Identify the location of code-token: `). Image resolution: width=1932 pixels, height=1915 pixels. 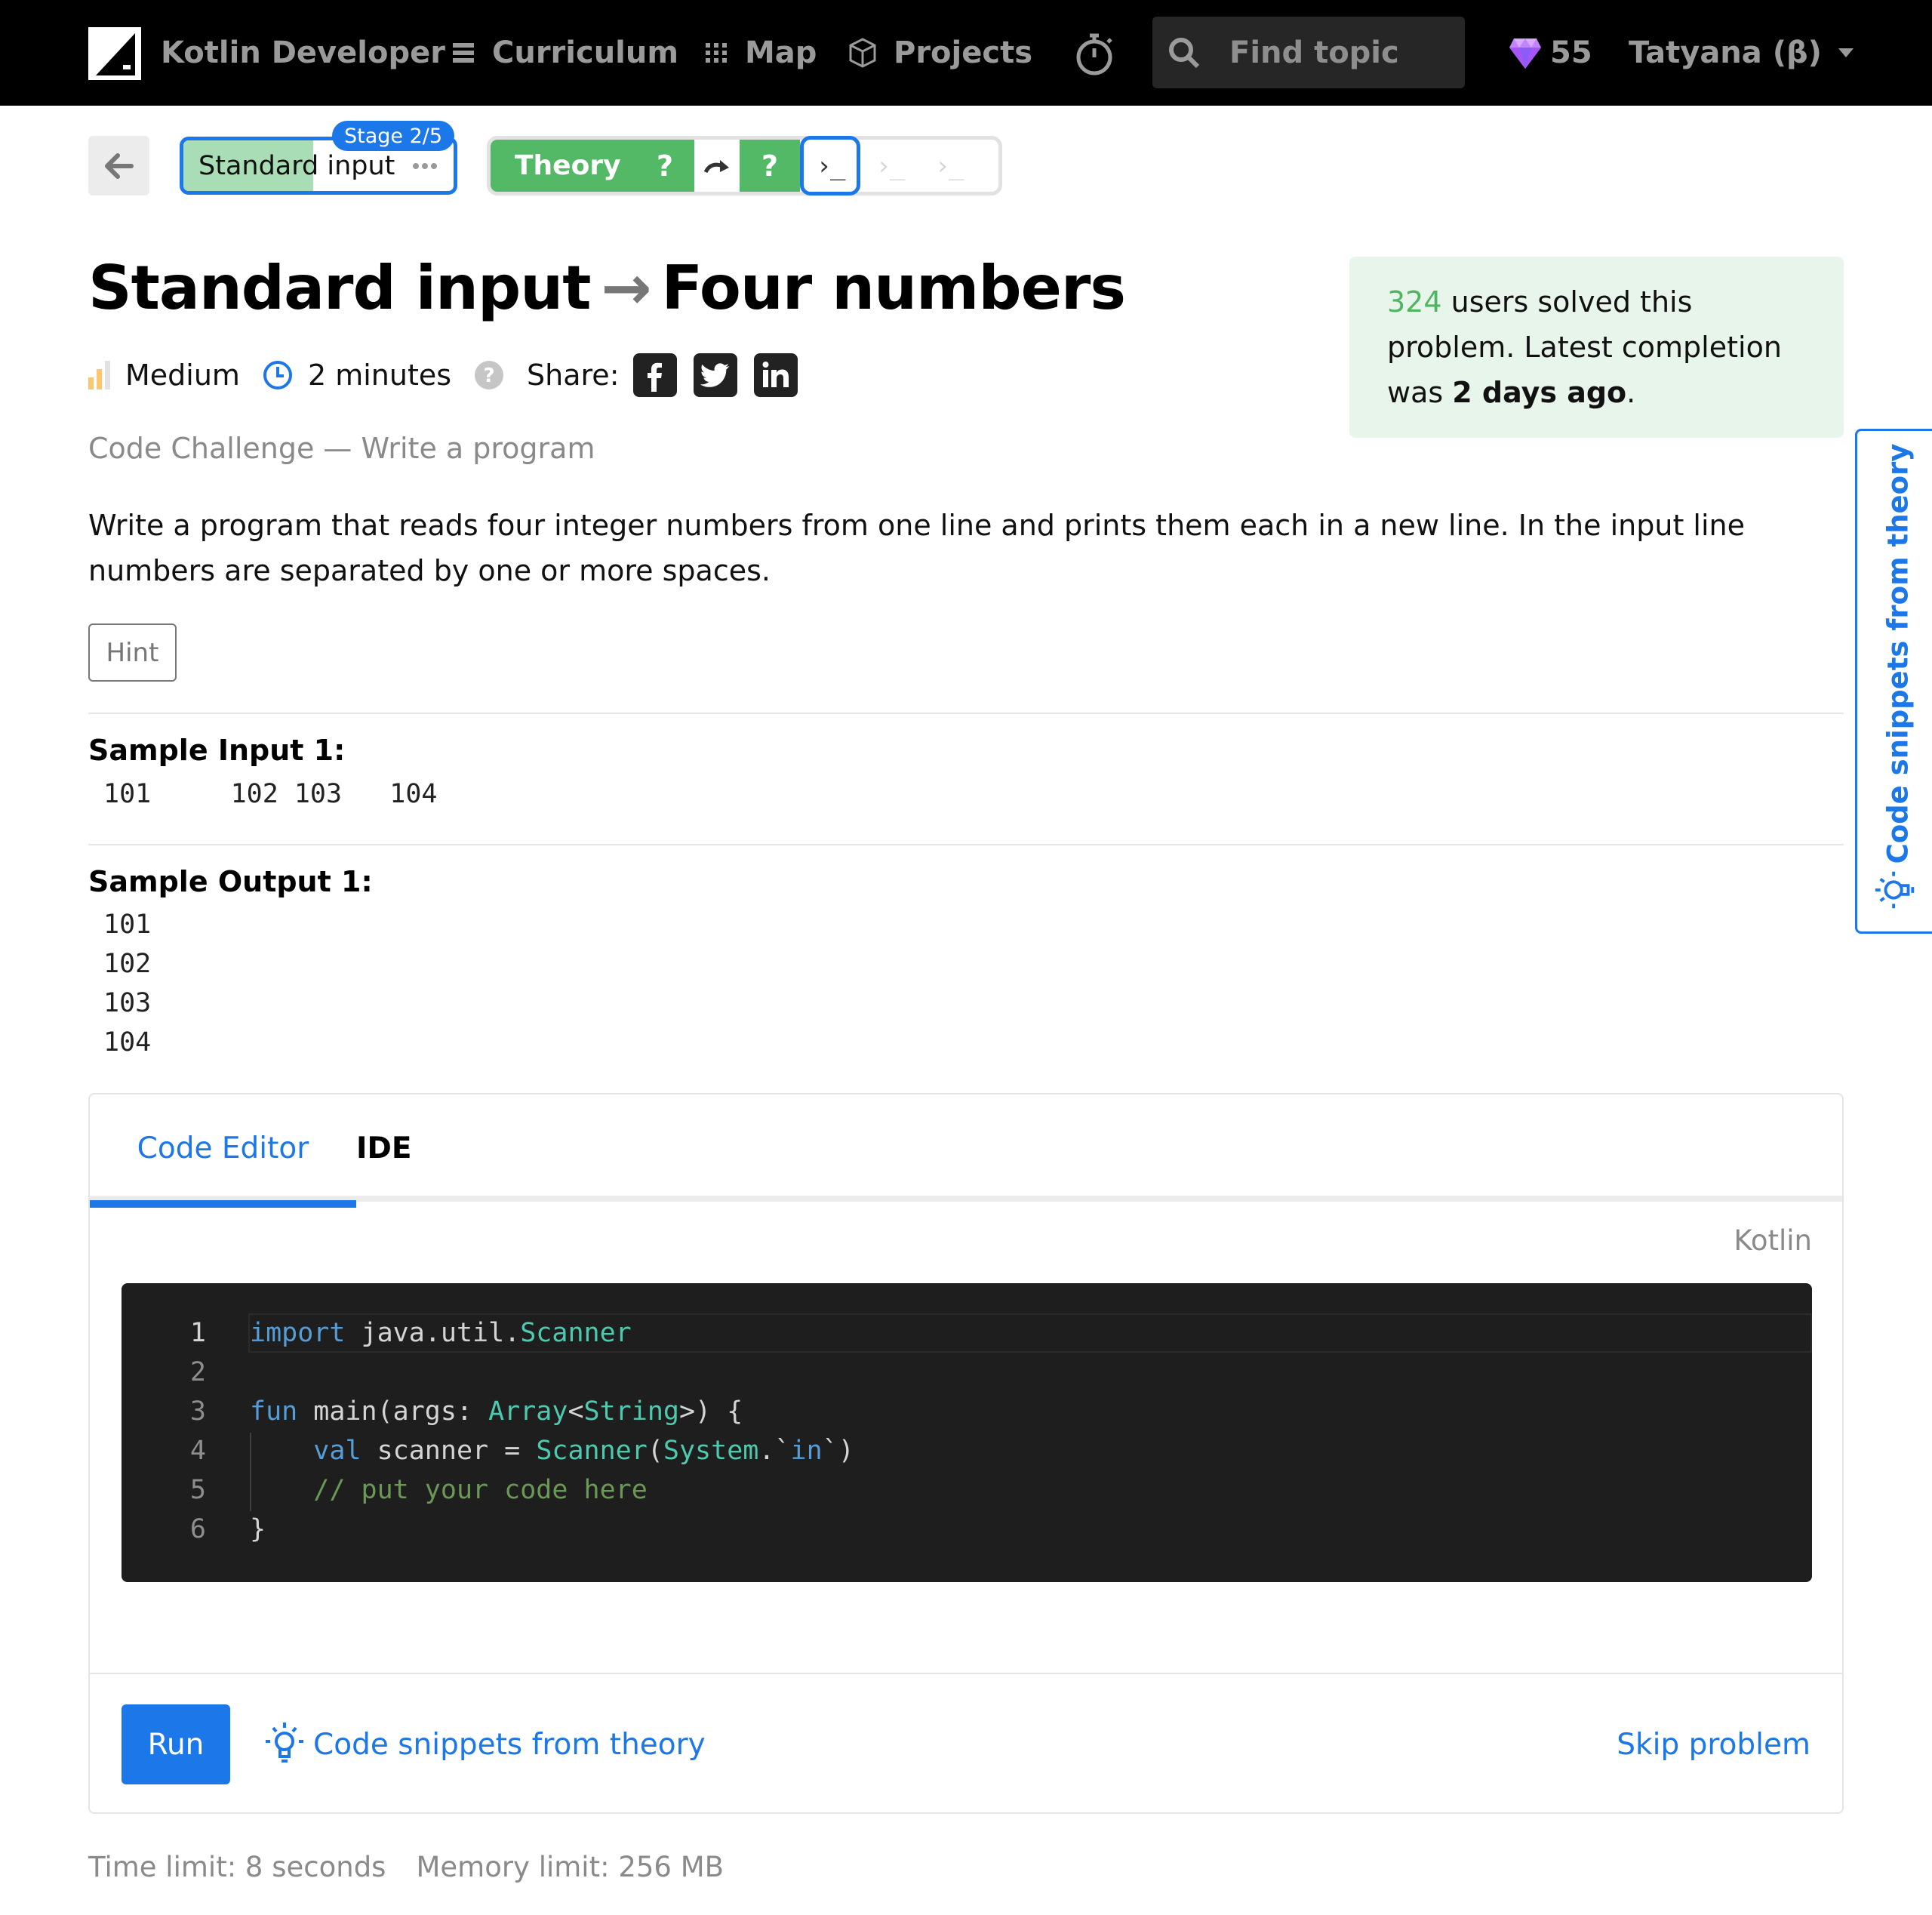
(838, 1451).